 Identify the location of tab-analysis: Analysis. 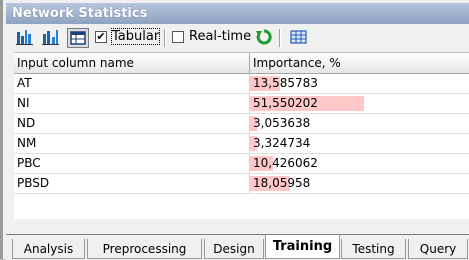
(48, 249).